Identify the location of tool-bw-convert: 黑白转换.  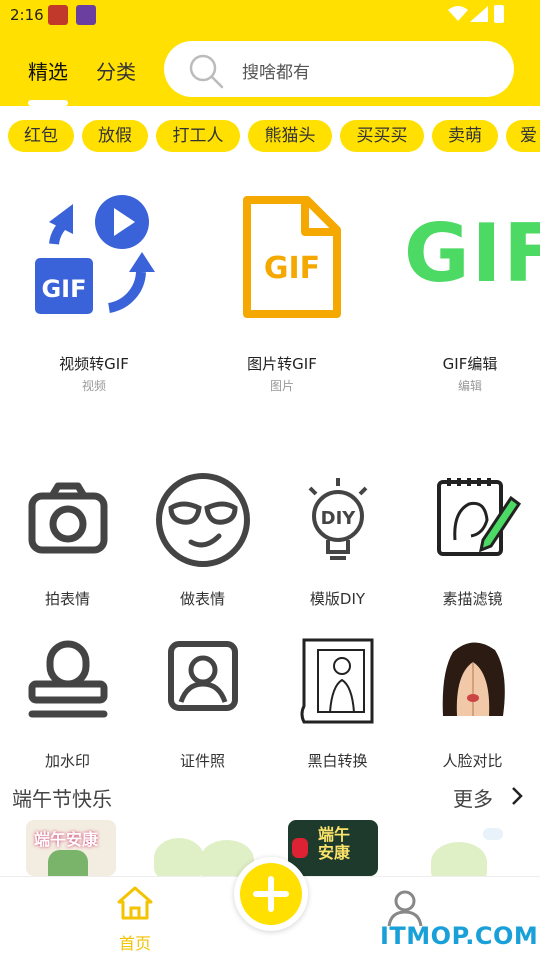
(337, 702).